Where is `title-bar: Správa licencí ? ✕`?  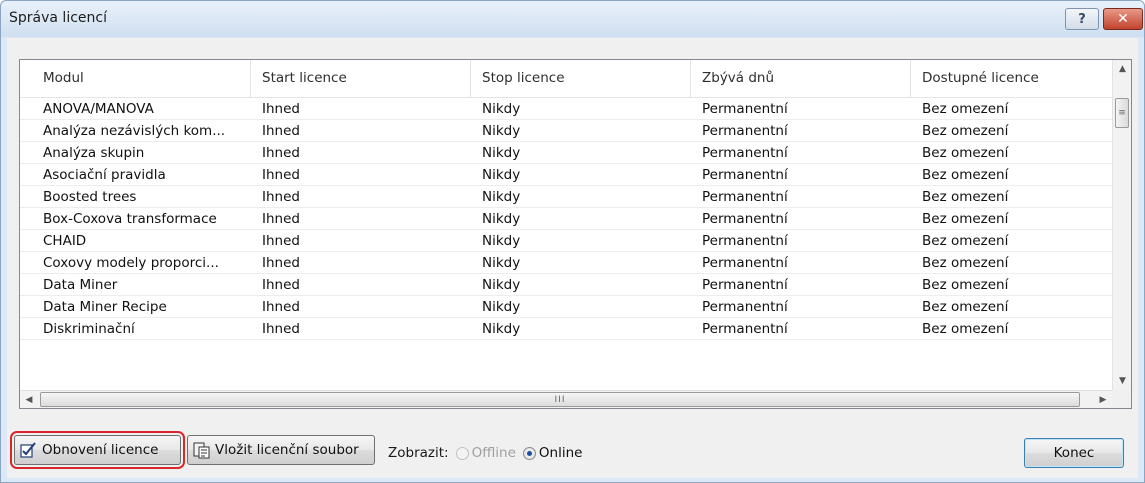
title-bar: Správa licencí ? ✕ is located at coordinates (572, 19).